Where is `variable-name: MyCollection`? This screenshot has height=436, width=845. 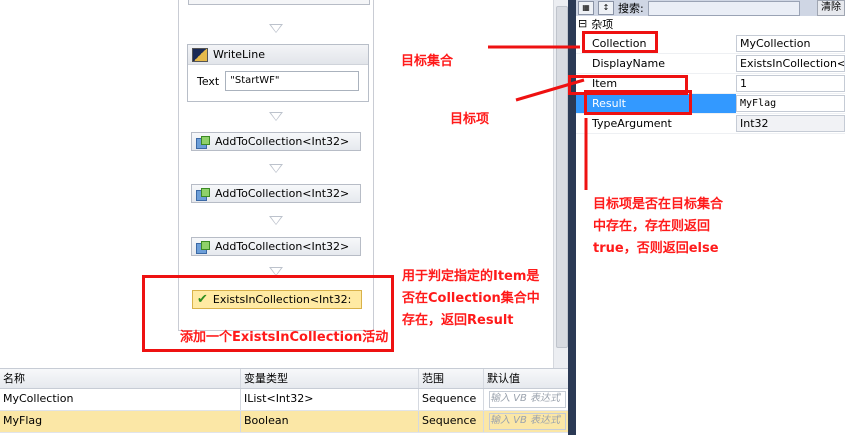
variable-name: MyCollection is located at coordinates (120, 399).